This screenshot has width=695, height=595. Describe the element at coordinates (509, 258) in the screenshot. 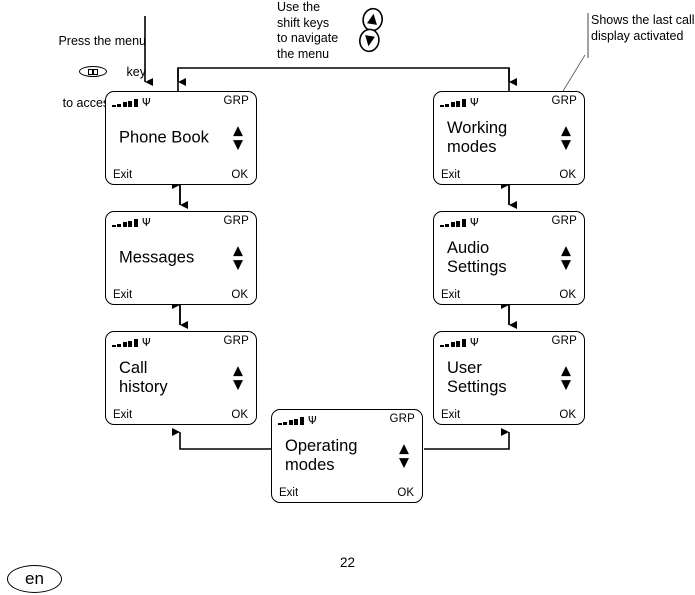

I see `display-audio-settings: Ψ GRP Audio Settings ▲ ▼ Exit OK` at that location.